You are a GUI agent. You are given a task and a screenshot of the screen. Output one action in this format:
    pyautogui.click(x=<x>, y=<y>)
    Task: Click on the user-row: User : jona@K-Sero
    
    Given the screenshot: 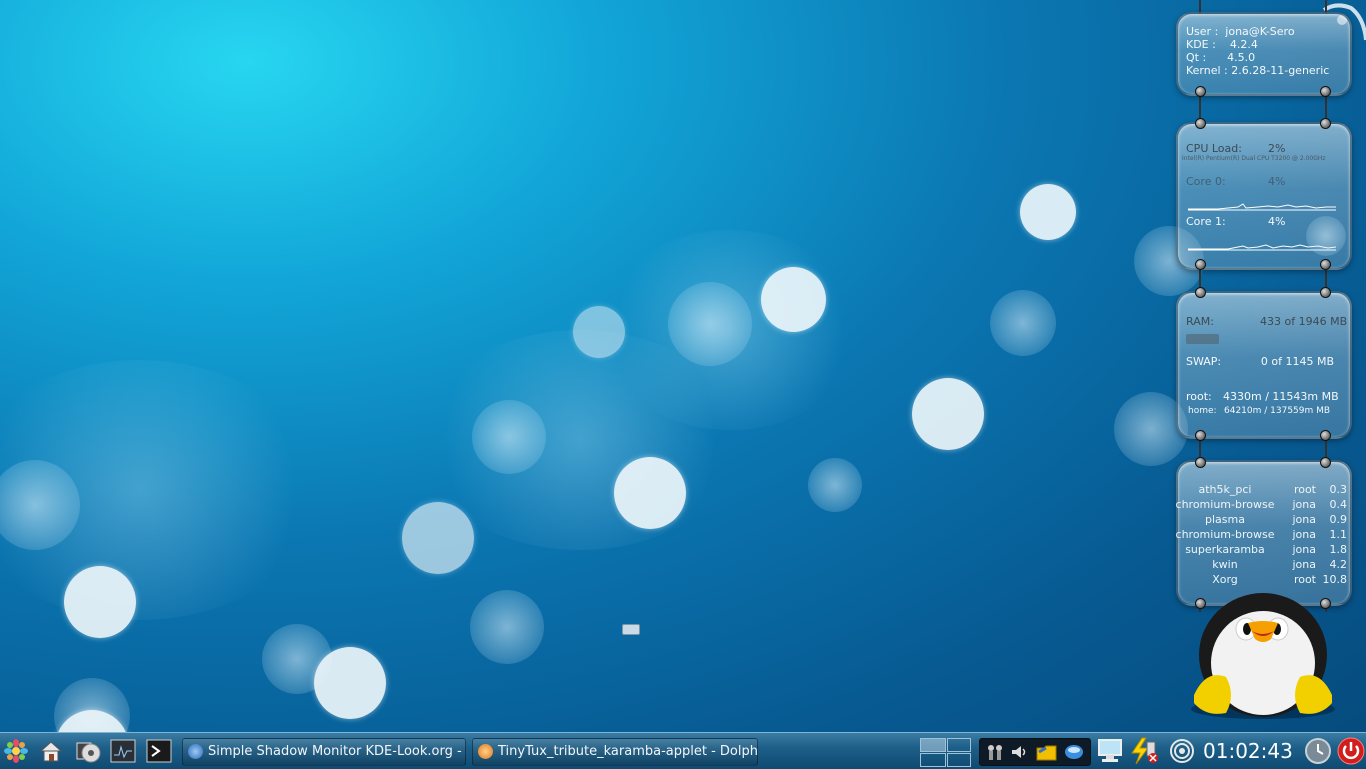 What is the action you would take?
    pyautogui.click(x=1240, y=31)
    